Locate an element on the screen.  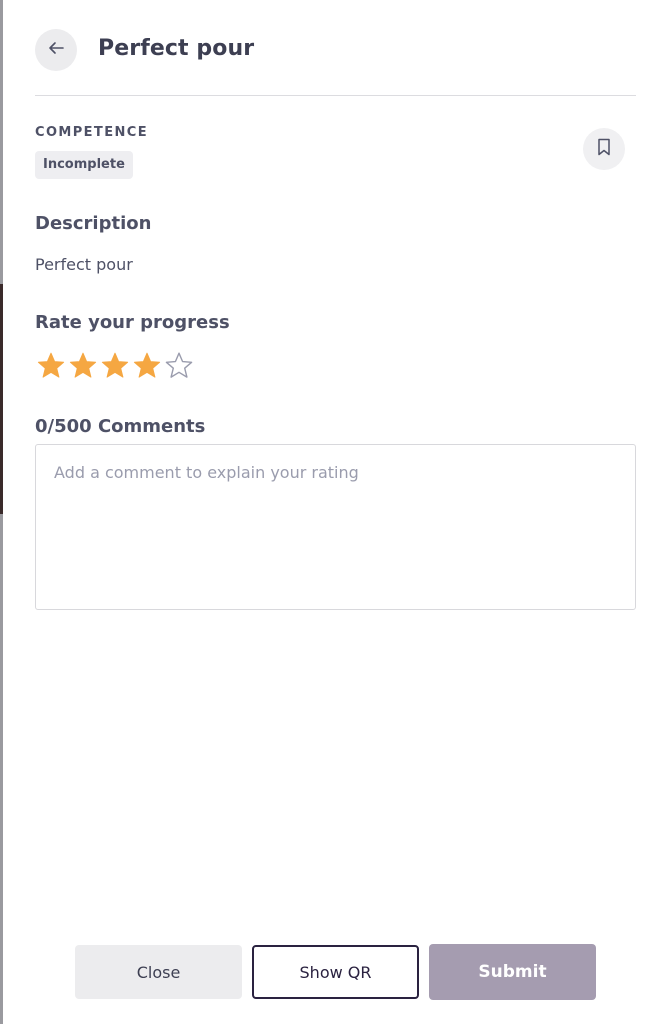
bookmark-button is located at coordinates (604, 149).